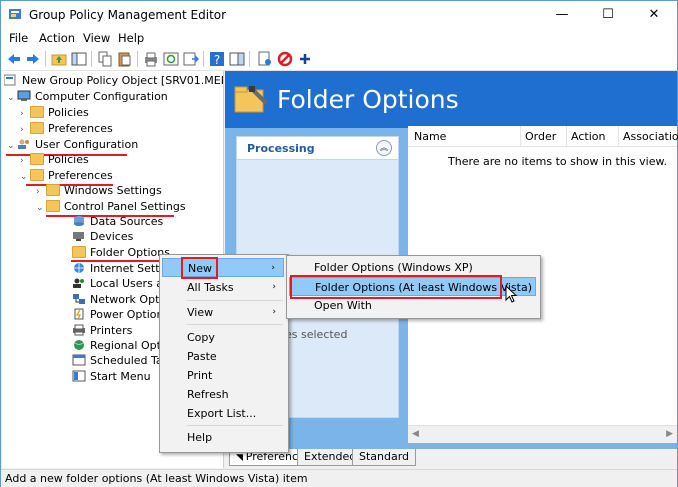  Describe the element at coordinates (415, 434) in the screenshot. I see `scroll-left-icon: ◀` at that location.